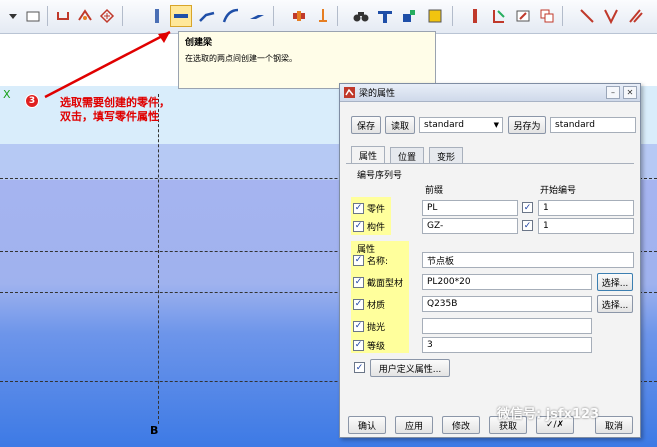  I want to click on class-label: 等级, so click(376, 346).